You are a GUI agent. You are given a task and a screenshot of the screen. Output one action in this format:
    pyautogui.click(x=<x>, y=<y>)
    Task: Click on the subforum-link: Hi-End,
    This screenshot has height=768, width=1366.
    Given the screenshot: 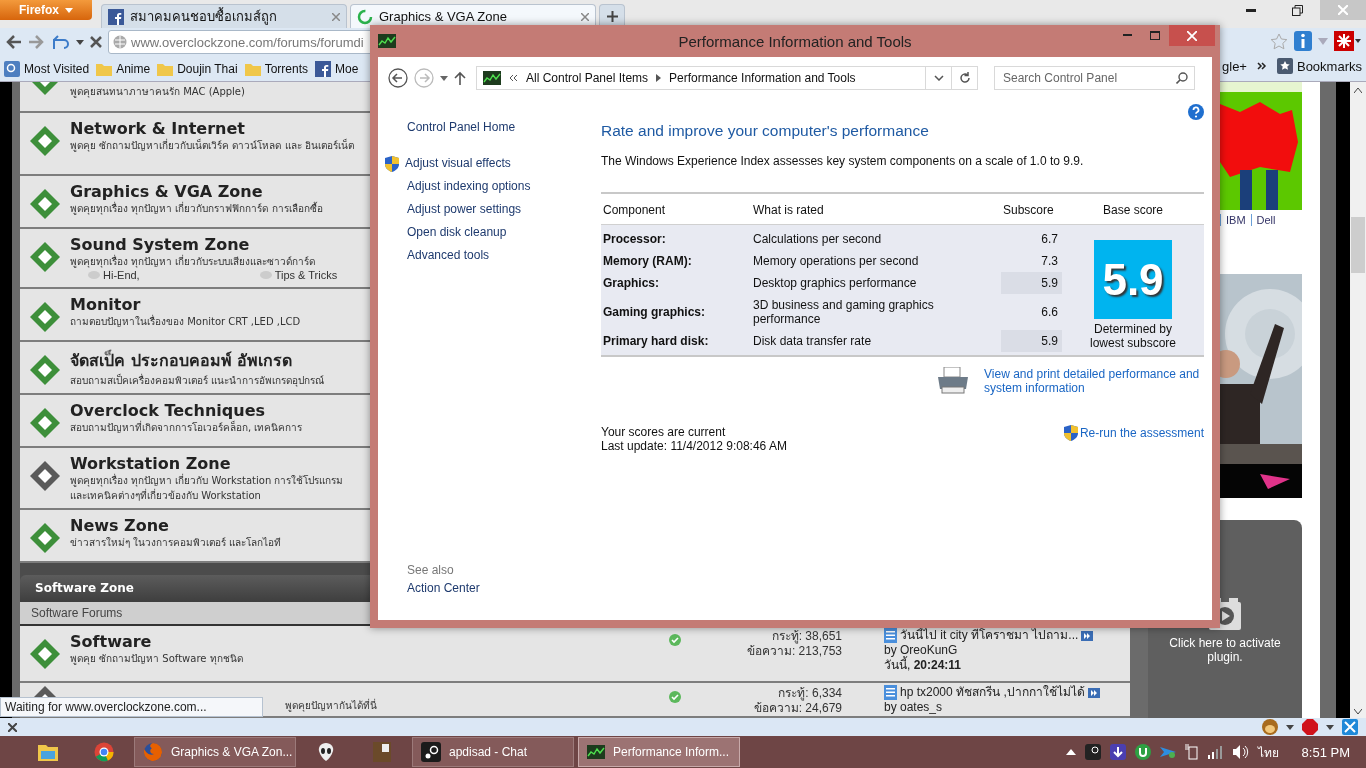 What is the action you would take?
    pyautogui.click(x=114, y=275)
    